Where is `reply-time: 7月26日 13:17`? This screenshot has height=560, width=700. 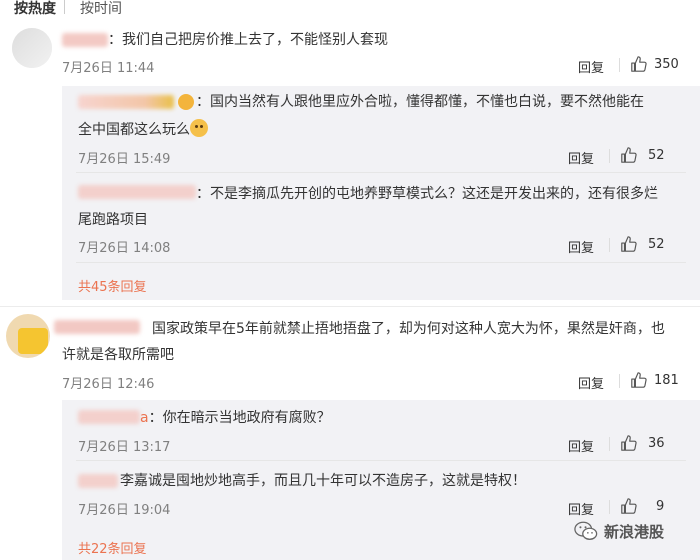 reply-time: 7月26日 13:17 is located at coordinates (124, 447).